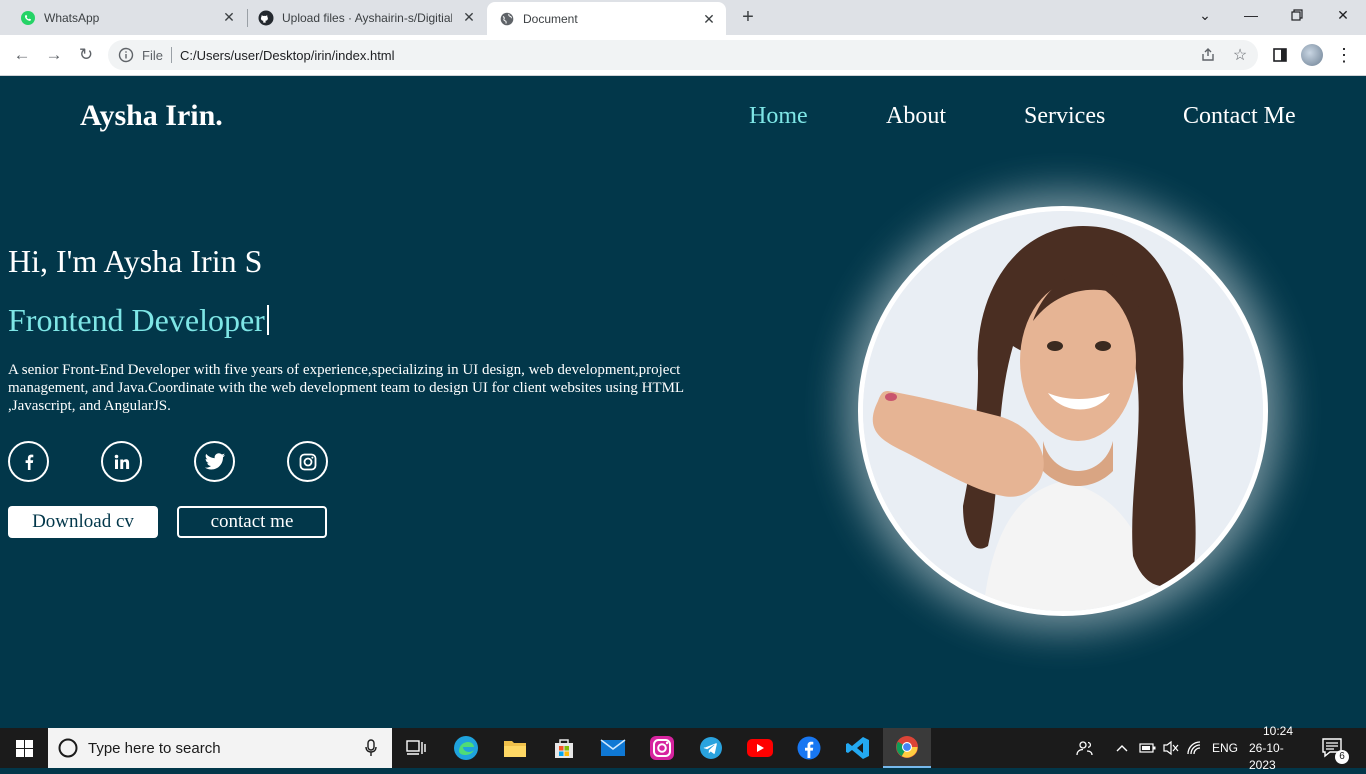 This screenshot has width=1366, height=774. Describe the element at coordinates (54, 55) in the screenshot. I see `forward-icon: →` at that location.